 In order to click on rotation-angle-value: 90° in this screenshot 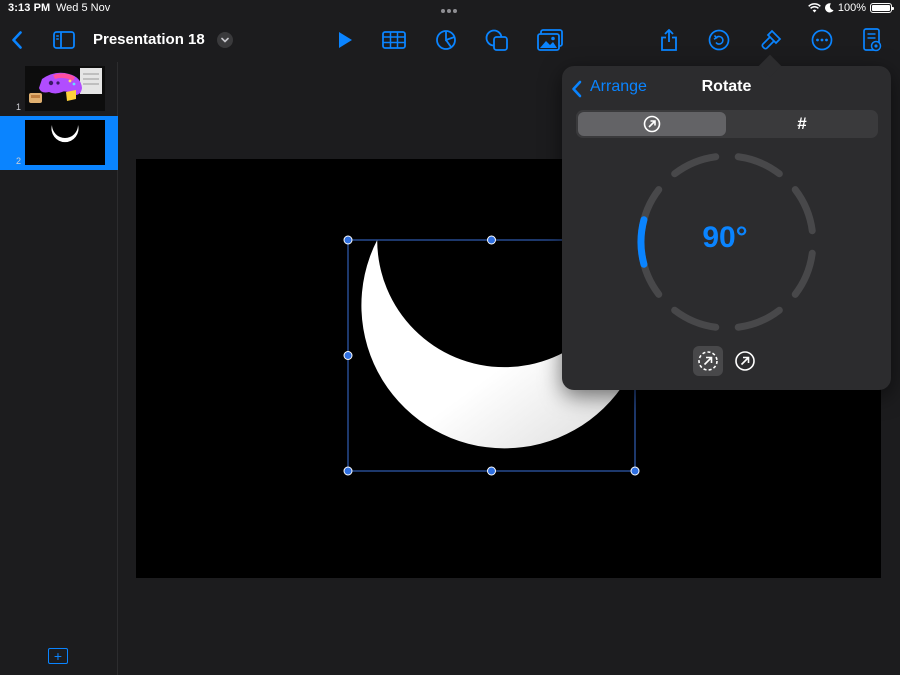, I will do `click(725, 238)`.